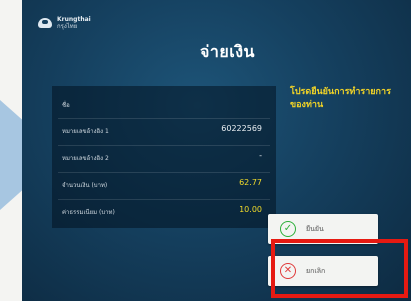  What do you see at coordinates (66, 105) in the screenshot?
I see `detail-label: ชื่อ` at bounding box center [66, 105].